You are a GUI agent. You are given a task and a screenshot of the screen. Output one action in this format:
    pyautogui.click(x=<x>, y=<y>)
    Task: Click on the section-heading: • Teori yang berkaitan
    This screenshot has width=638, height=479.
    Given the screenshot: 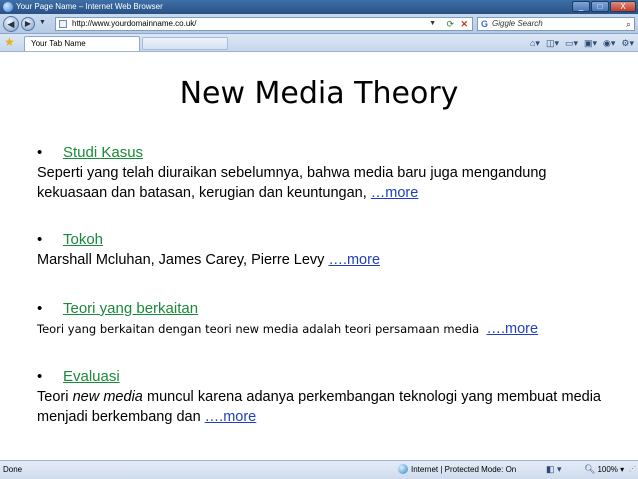 What is the action you would take?
    pyautogui.click(x=319, y=309)
    